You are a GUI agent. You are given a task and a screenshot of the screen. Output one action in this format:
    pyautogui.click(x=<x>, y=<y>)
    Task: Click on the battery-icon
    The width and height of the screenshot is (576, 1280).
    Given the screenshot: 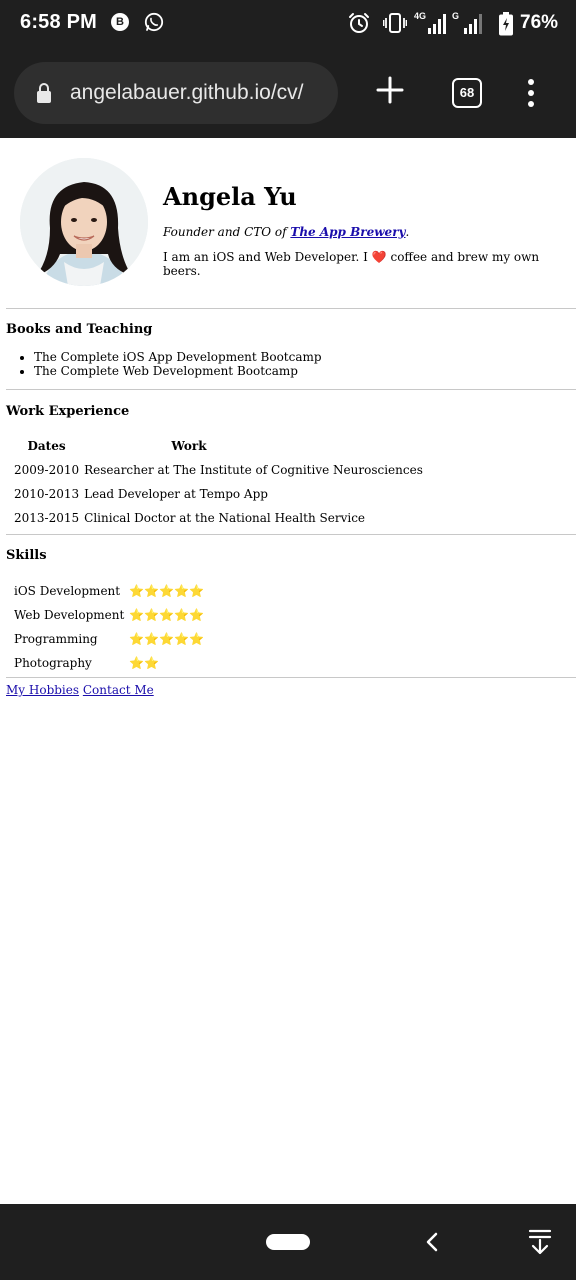 What is the action you would take?
    pyautogui.click(x=506, y=24)
    